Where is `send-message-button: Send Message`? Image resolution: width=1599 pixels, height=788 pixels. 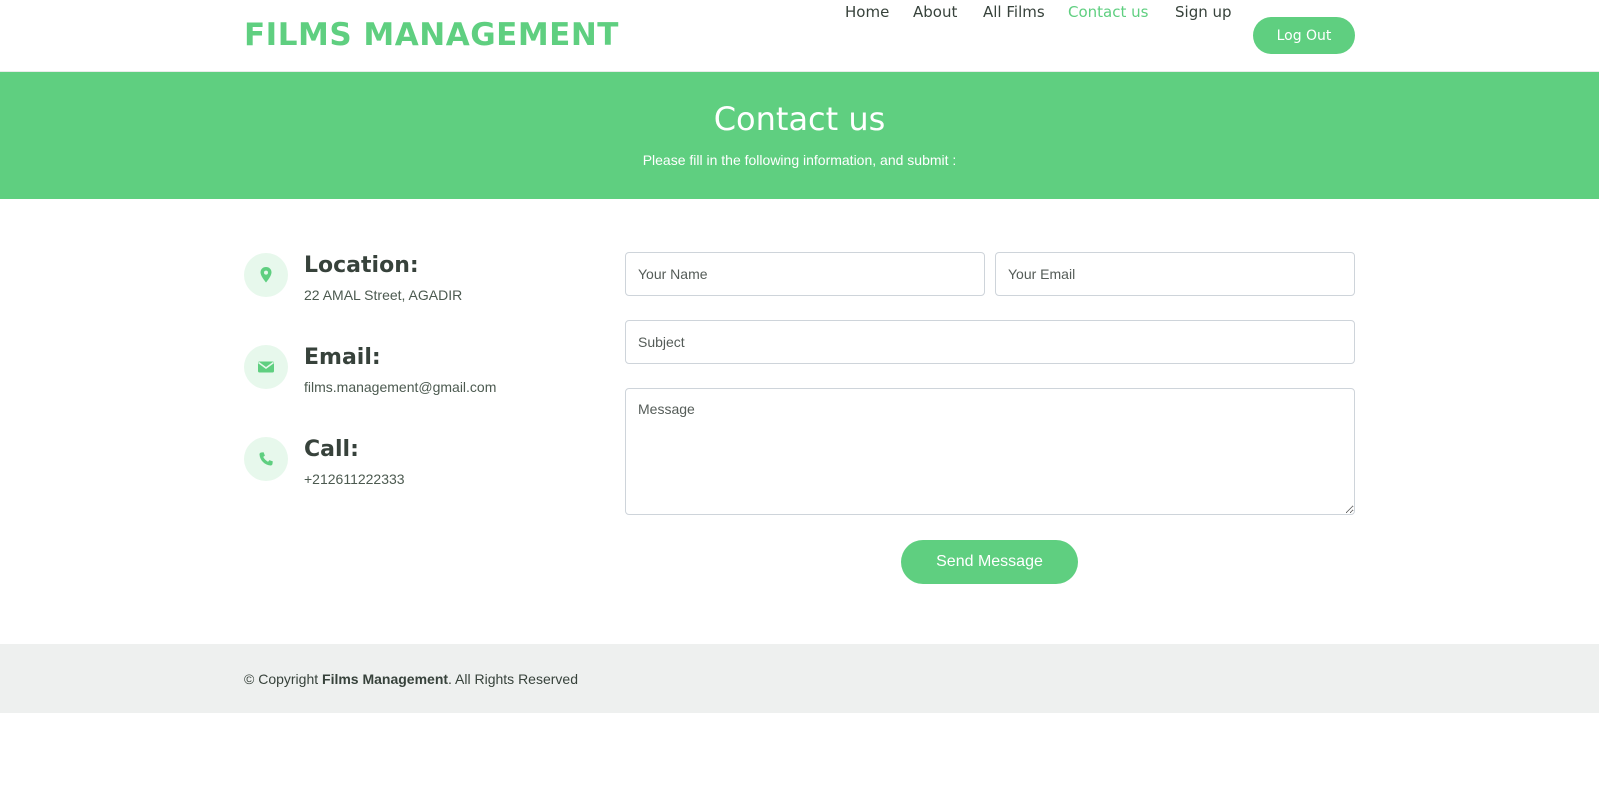 send-message-button: Send Message is located at coordinates (989, 562).